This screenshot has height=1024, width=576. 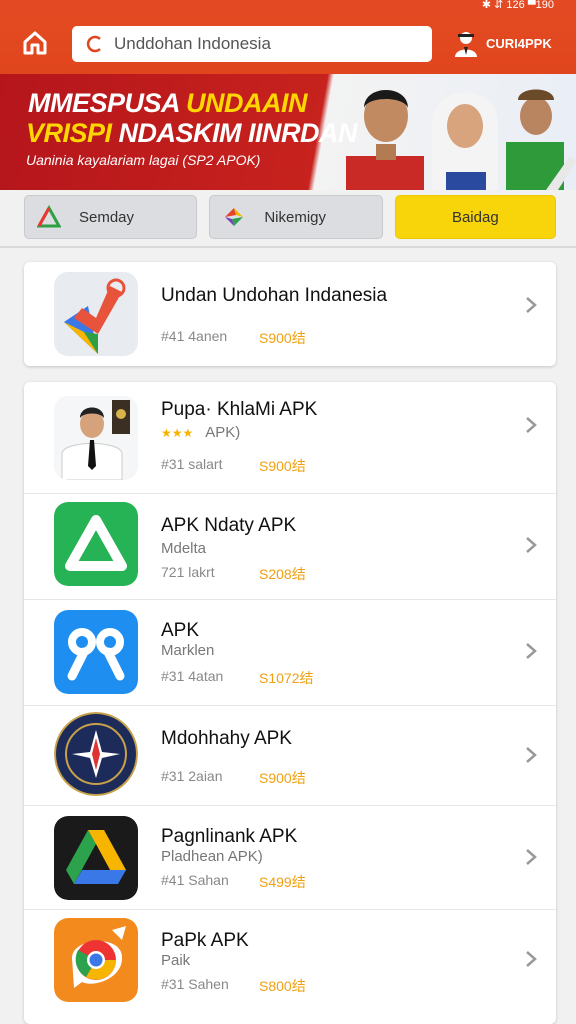 I want to click on app-name: Undan Undohan Indanesia, so click(x=274, y=295).